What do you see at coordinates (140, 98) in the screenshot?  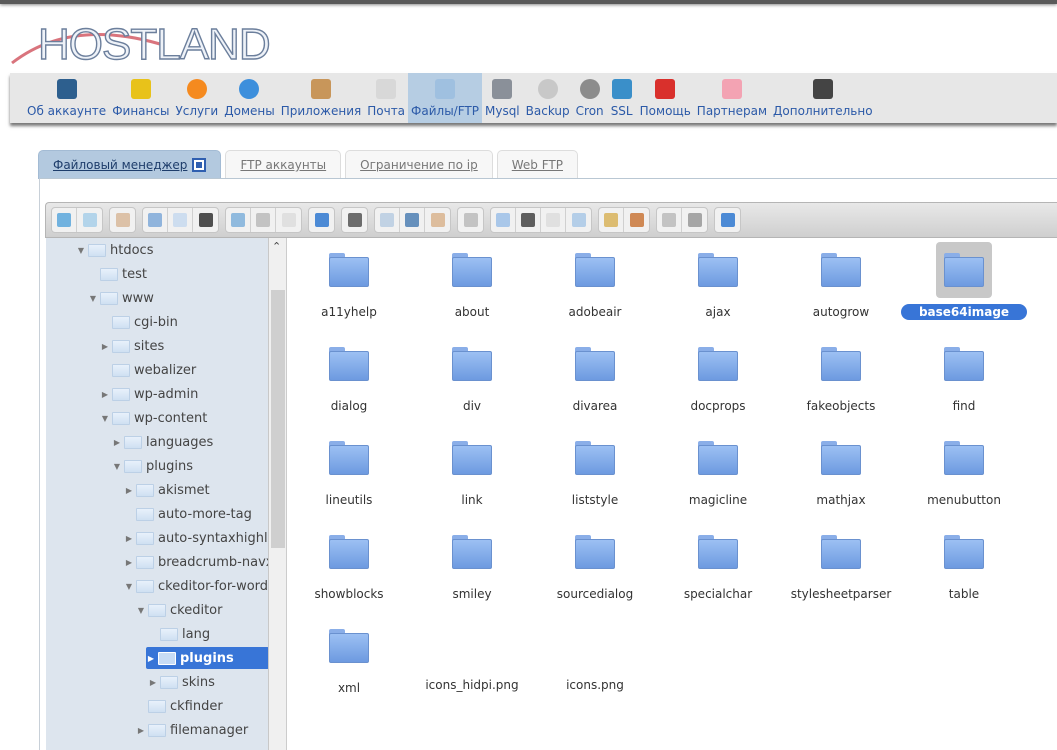 I see `nav-item-coins: Финансы` at bounding box center [140, 98].